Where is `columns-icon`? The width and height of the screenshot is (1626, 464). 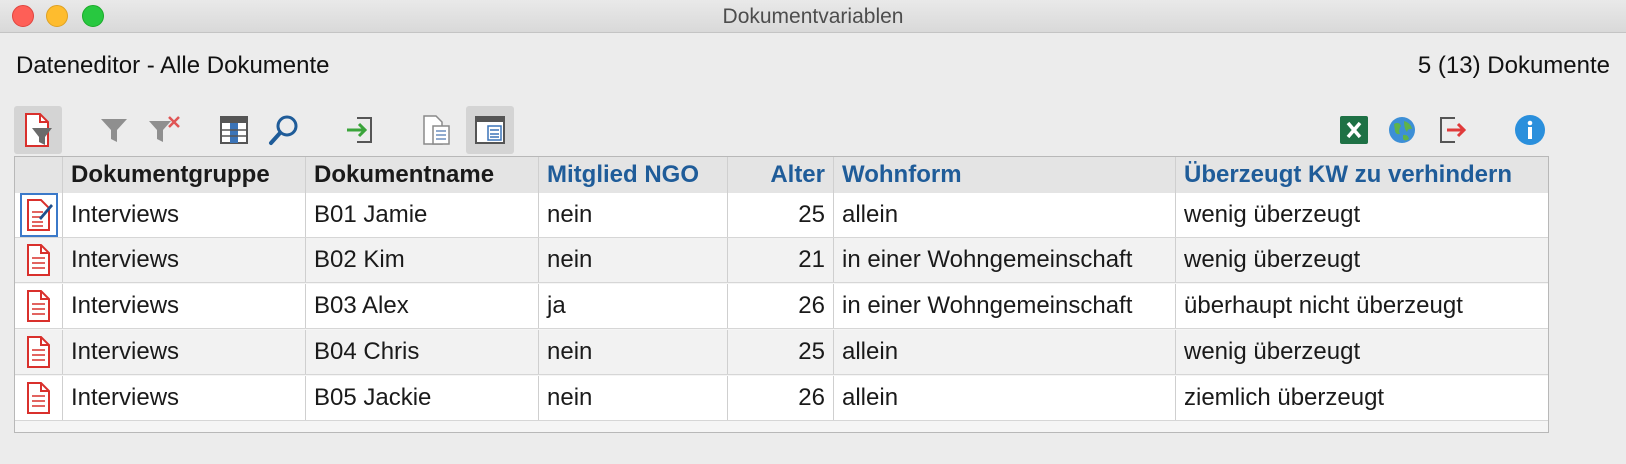
columns-icon is located at coordinates (234, 130).